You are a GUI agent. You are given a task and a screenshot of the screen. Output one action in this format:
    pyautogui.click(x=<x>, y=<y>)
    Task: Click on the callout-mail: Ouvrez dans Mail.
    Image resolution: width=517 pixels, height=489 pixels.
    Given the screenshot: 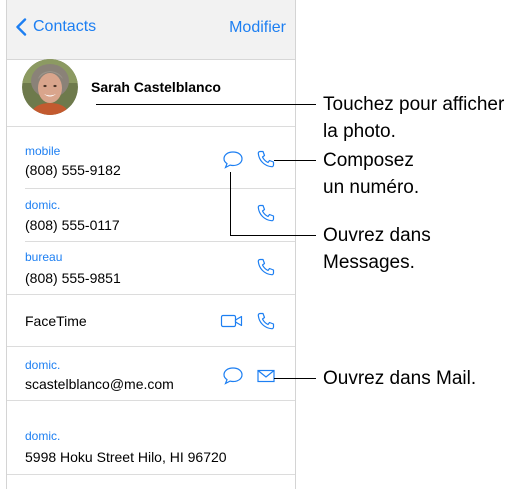 What is the action you would take?
    pyautogui.click(x=400, y=378)
    